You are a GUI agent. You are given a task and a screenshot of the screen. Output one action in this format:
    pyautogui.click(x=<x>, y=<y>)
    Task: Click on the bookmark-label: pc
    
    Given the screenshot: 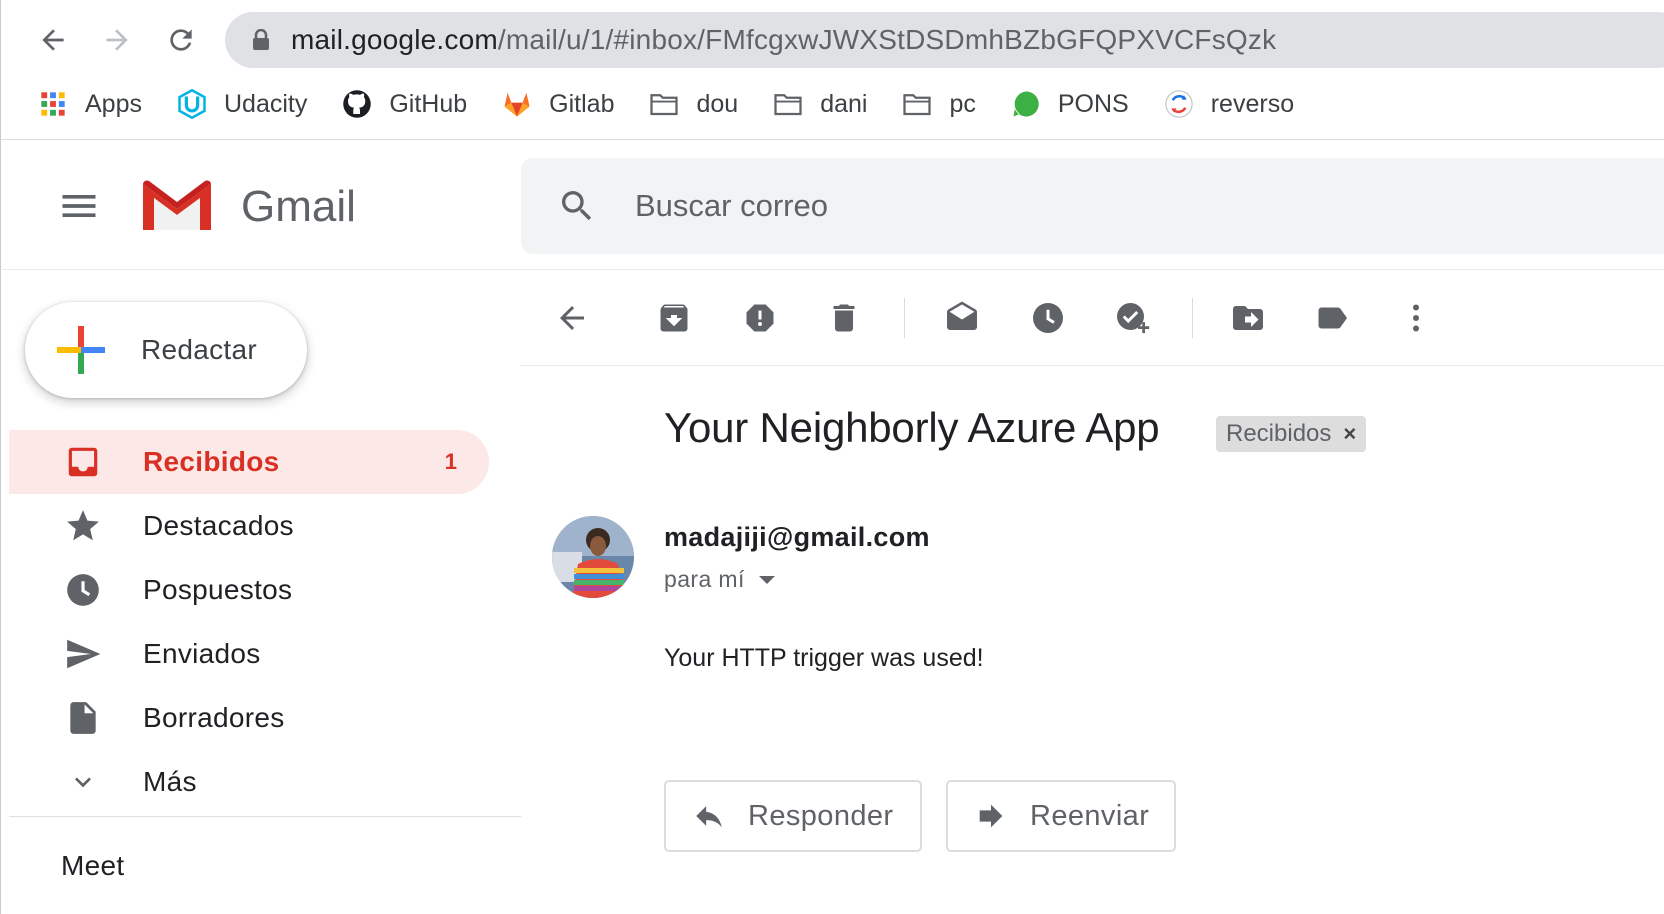 What is the action you would take?
    pyautogui.click(x=962, y=103)
    